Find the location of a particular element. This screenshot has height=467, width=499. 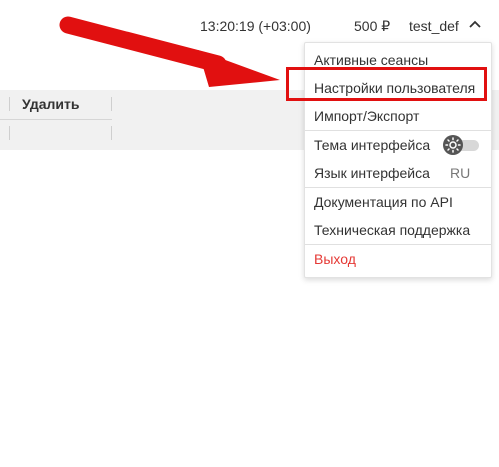

delete-button: Удалить is located at coordinates (50, 104).